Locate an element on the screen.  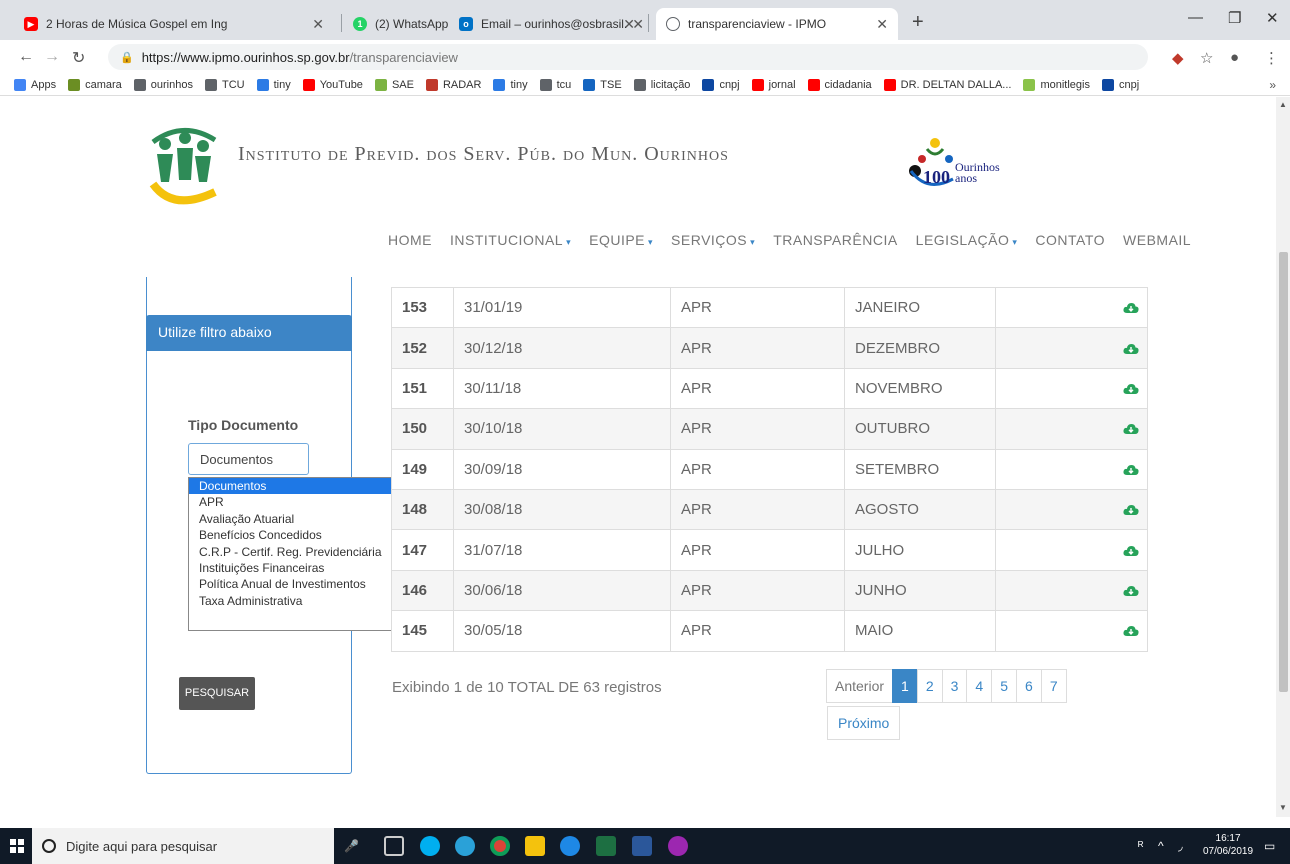
excel-icon is located at coordinates (606, 846).